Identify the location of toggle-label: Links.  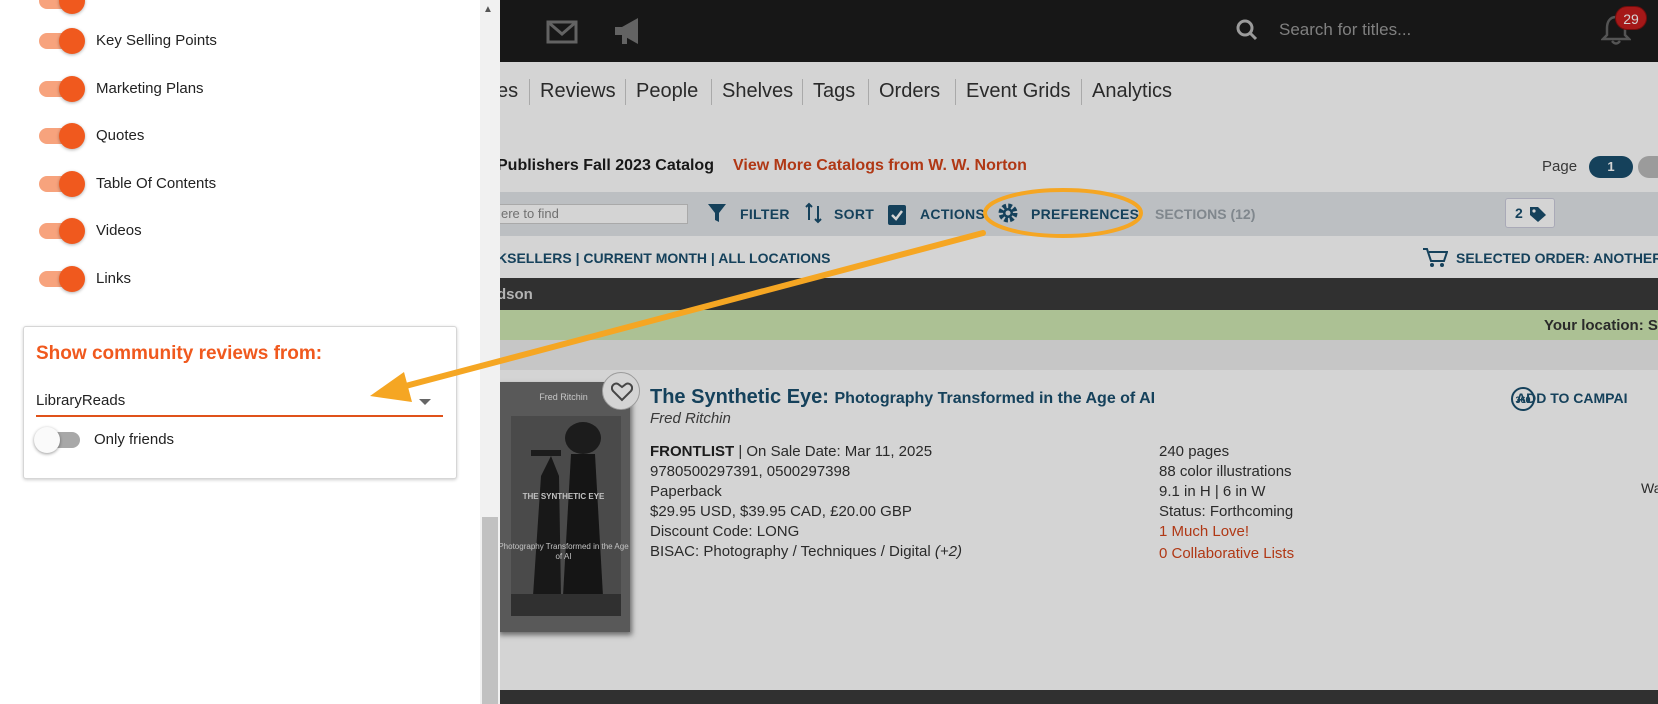
(114, 278).